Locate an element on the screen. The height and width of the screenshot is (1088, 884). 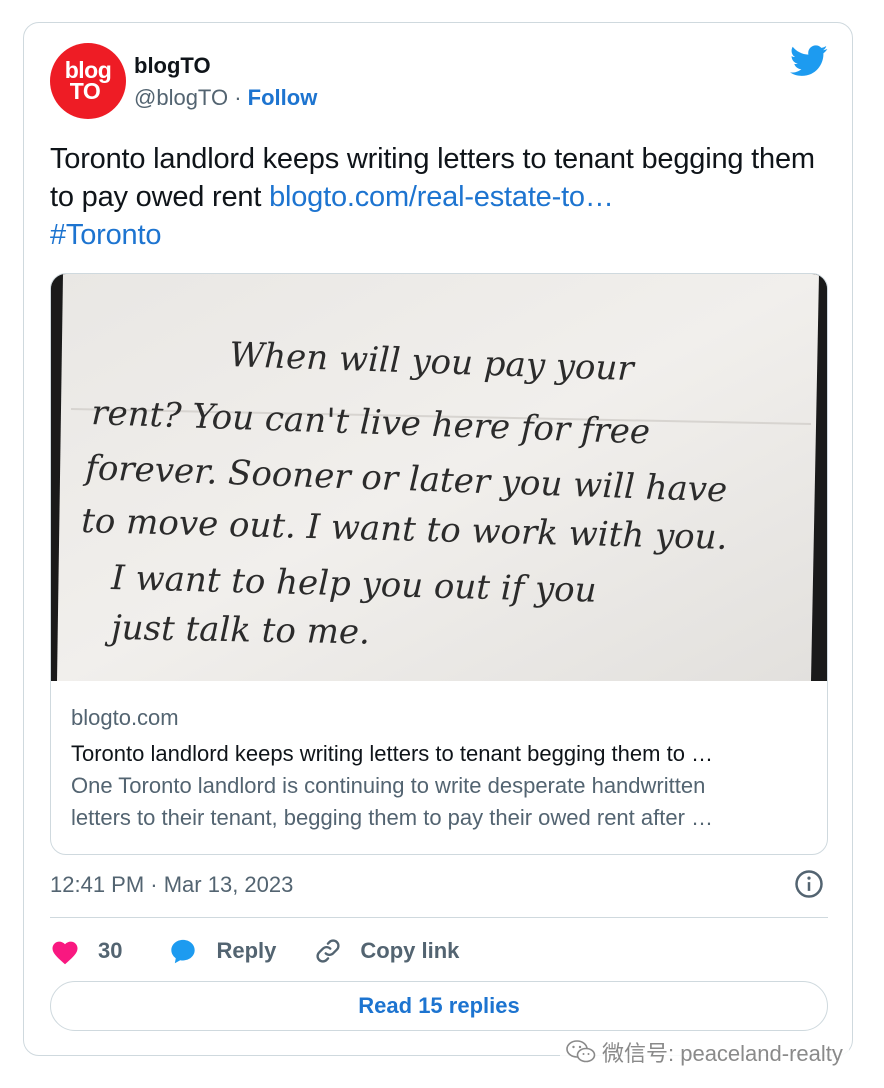
follow-button: Follow is located at coordinates (283, 97).